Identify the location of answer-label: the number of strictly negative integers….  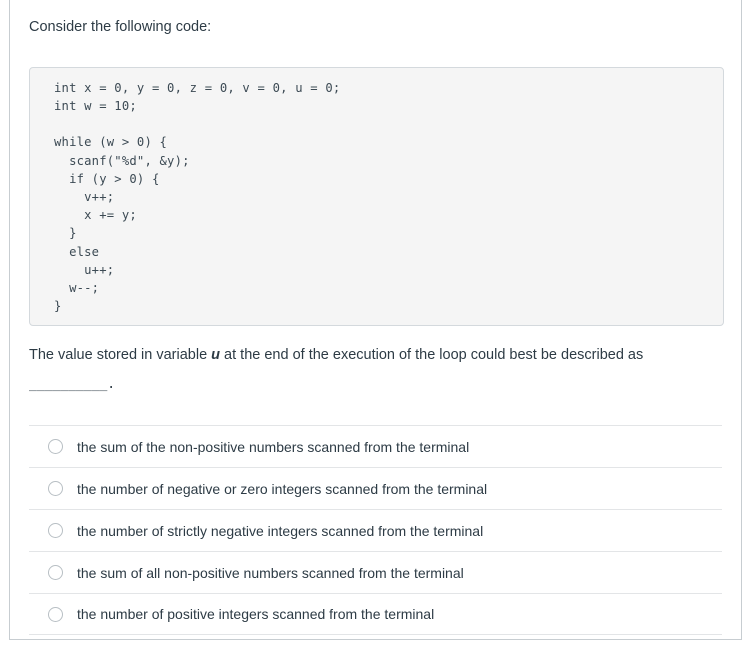
(280, 530).